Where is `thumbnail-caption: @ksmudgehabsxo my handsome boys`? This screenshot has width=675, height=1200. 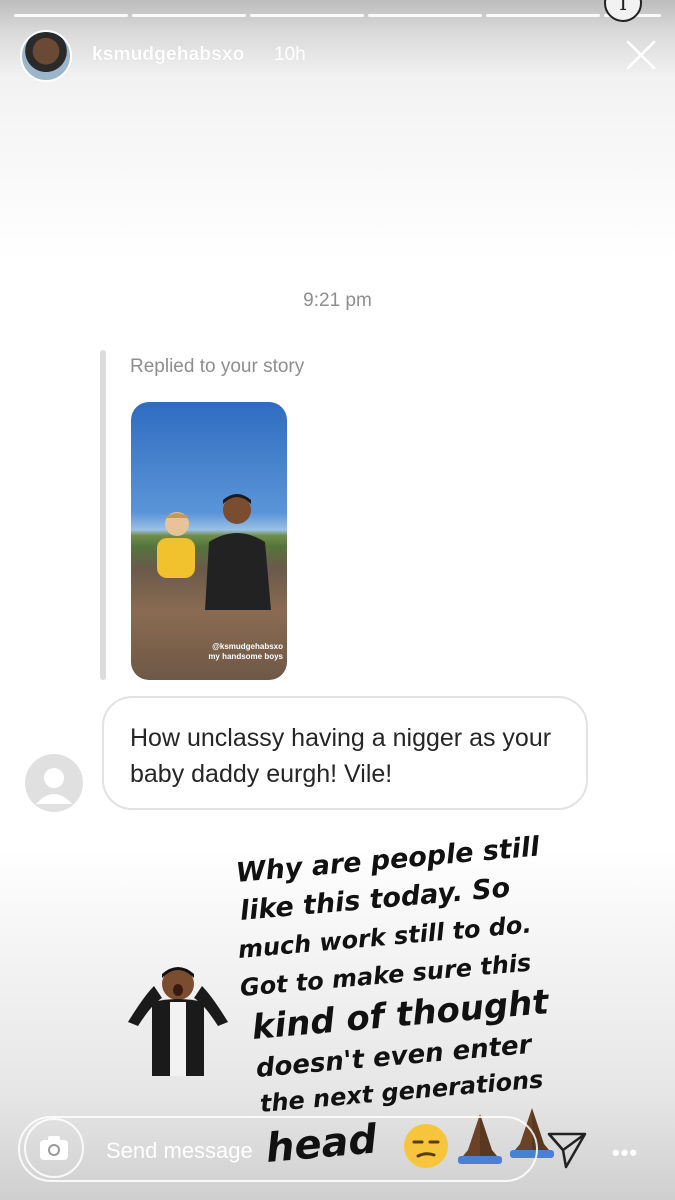 thumbnail-caption: @ksmudgehabsxo my handsome boys is located at coordinates (245, 651).